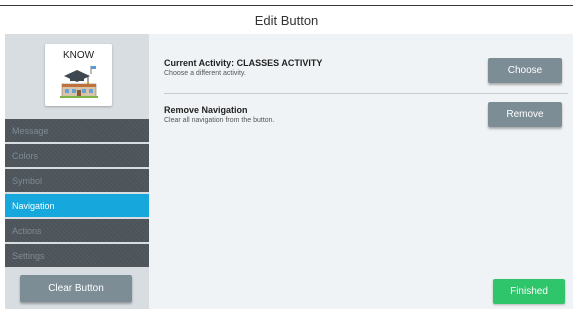  I want to click on button-preview: KNOW, so click(78, 75).